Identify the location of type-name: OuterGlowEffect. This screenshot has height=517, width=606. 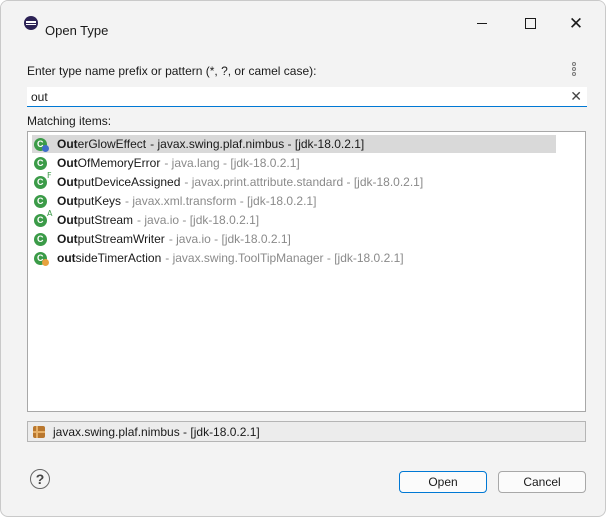
(101, 144).